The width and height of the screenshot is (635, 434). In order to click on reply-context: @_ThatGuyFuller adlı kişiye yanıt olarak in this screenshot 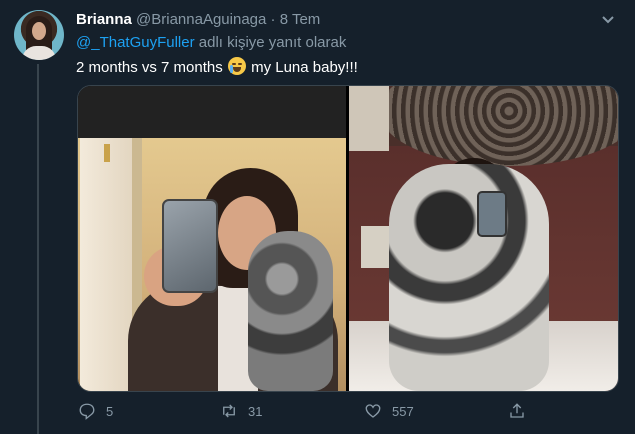, I will do `click(211, 42)`.